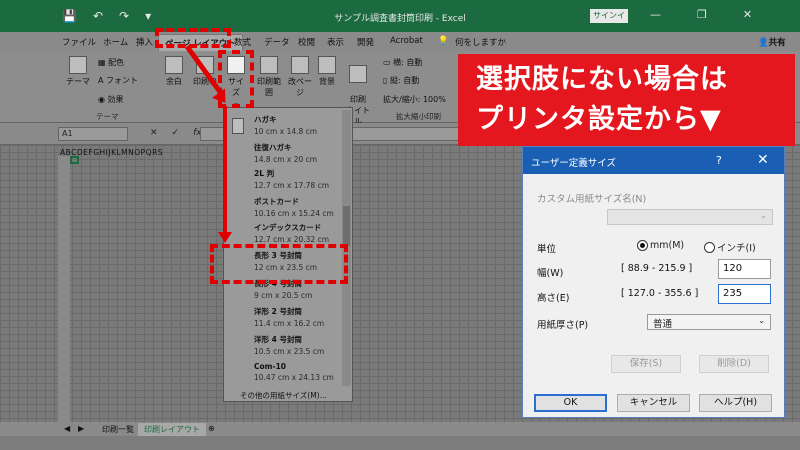 The width and height of the screenshot is (800, 450). Describe the element at coordinates (294, 207) in the screenshot. I see `paper-size-item: ポストカード 10.16 cm x 15.24 cm` at that location.